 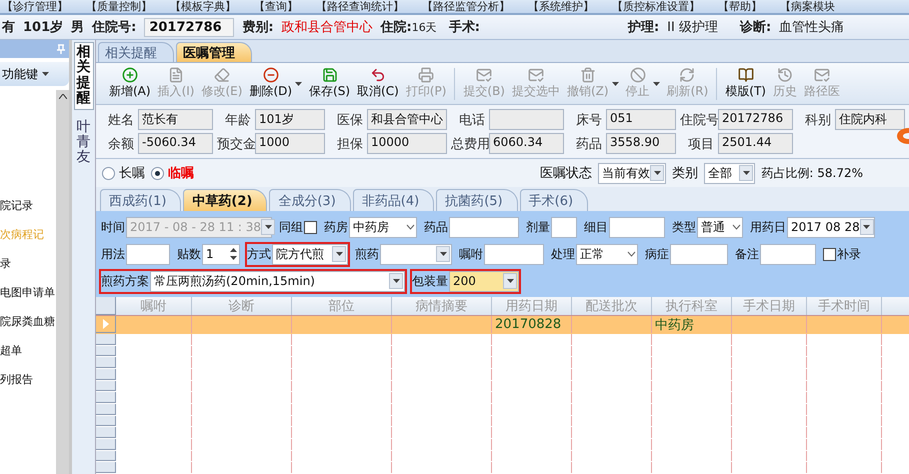 I want to click on grid-row: 20170828 中药房, so click(x=502, y=325).